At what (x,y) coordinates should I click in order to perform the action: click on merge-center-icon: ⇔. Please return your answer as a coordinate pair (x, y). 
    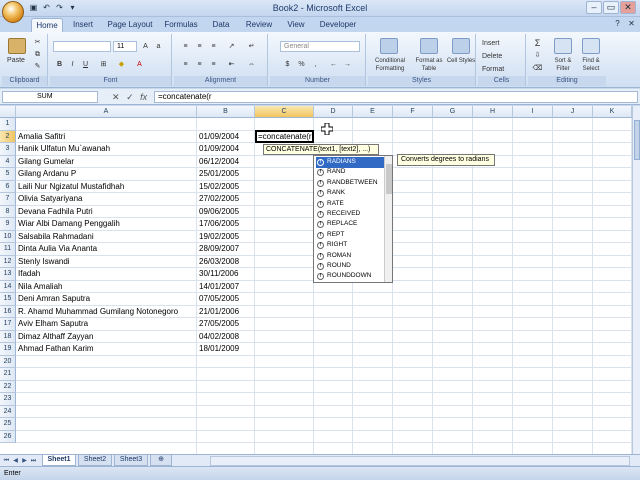
    Looking at the image, I should click on (251, 65).